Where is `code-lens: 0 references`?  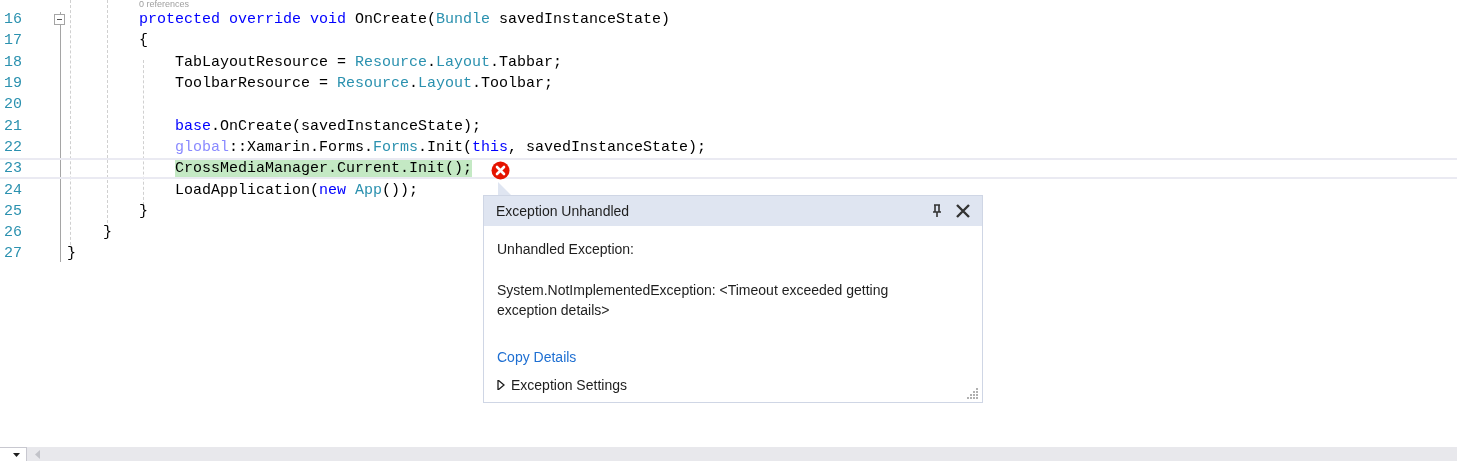
code-lens: 0 references is located at coordinates (164, 4).